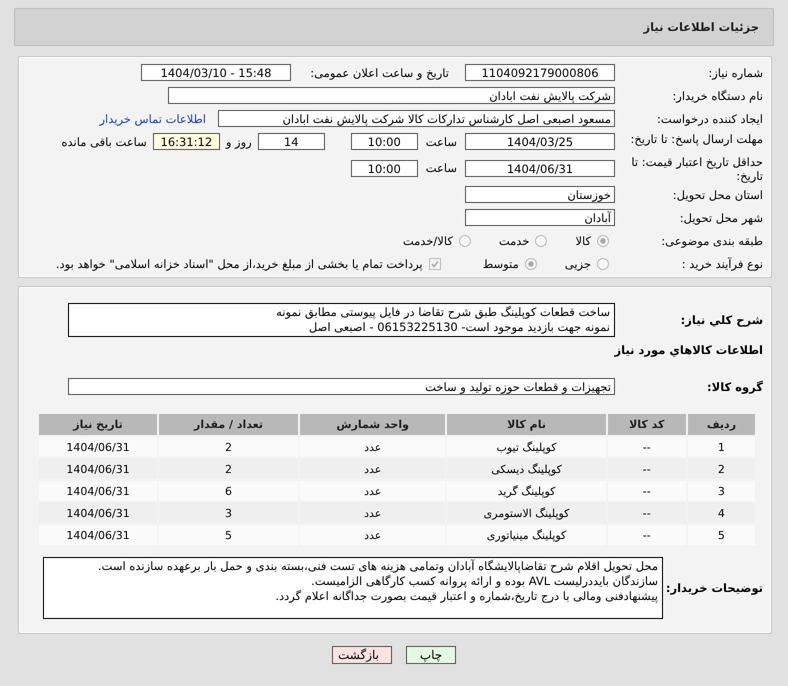  Describe the element at coordinates (721, 424) in the screenshot. I see `column-header: ردیف` at that location.